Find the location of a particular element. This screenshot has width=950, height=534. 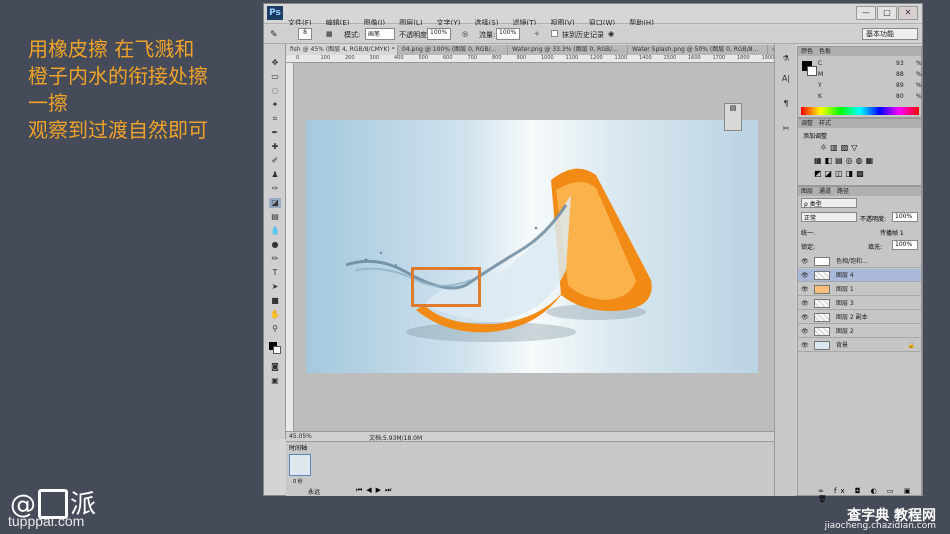

shape-tool-icon: ■ is located at coordinates (275, 301).